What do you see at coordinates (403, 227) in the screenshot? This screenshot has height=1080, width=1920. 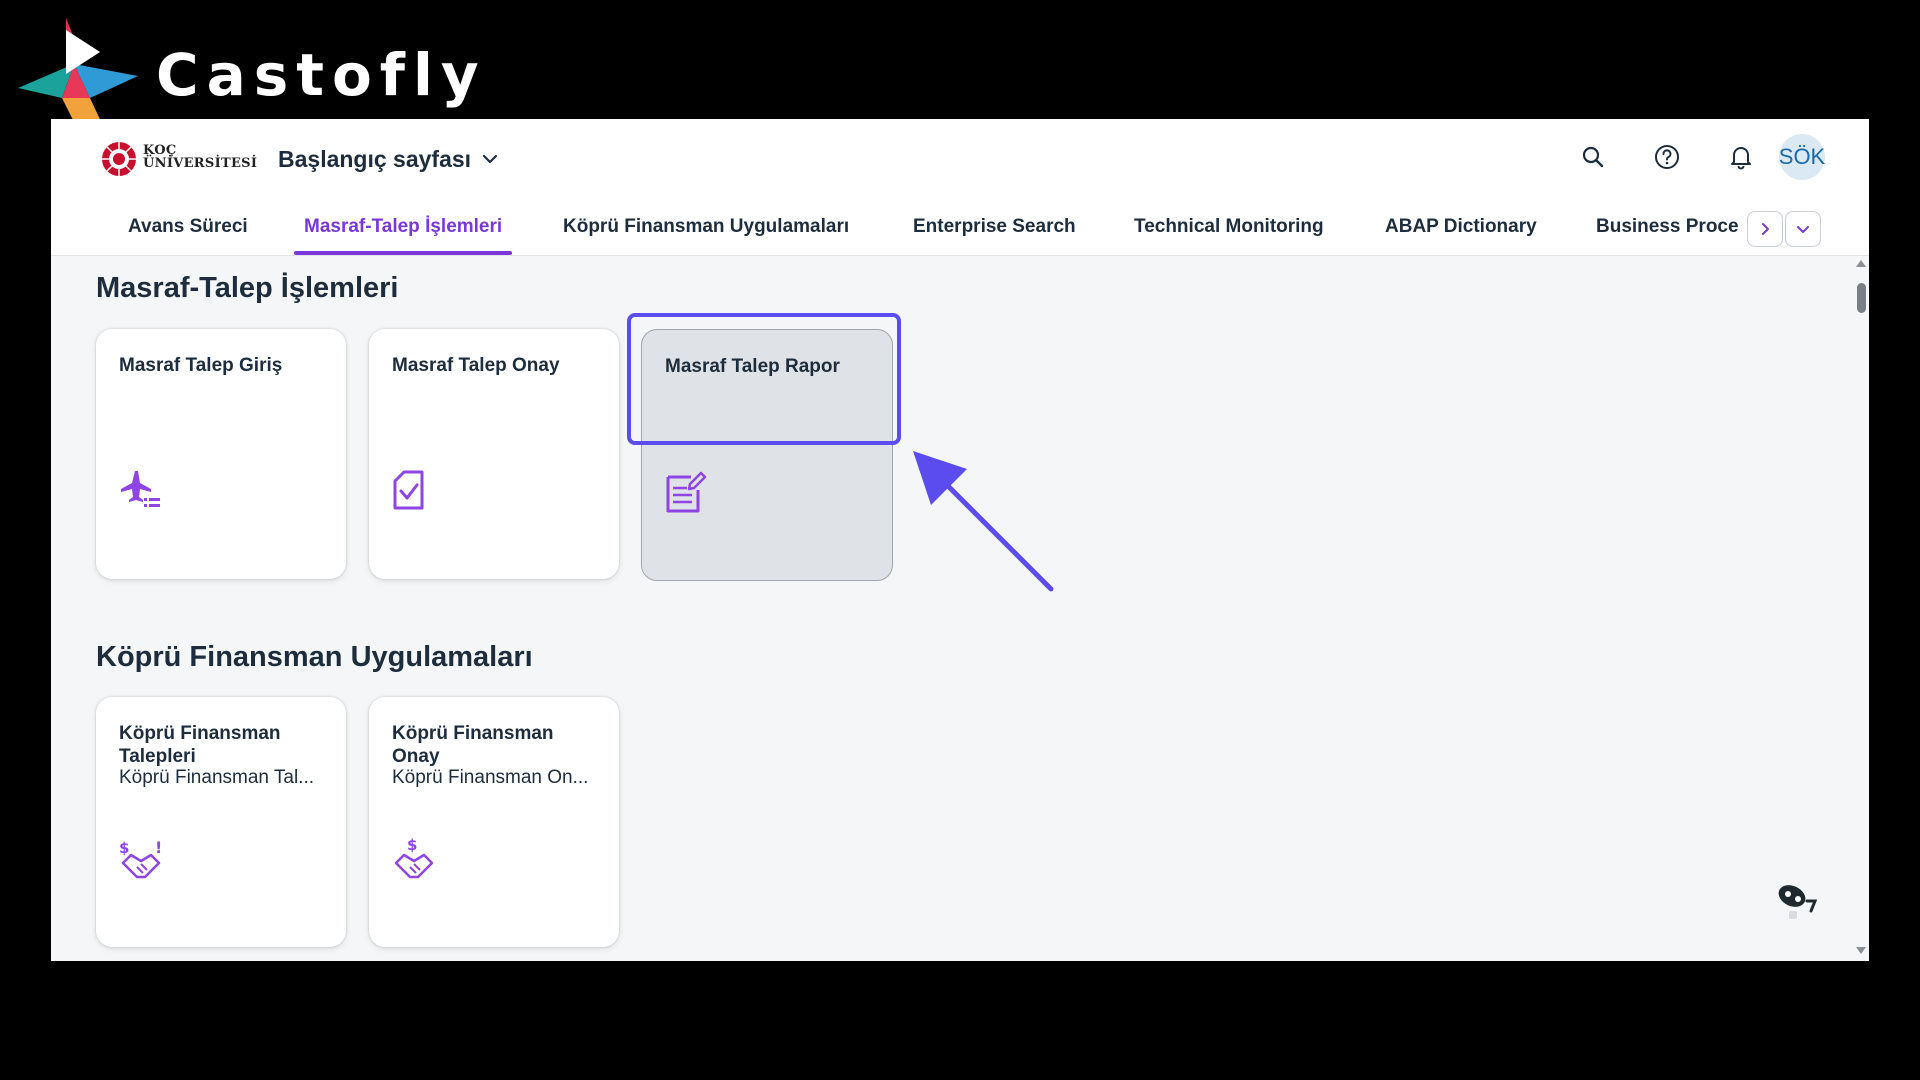 I see `tab-masraf-talep-islemleri: Masraf-Talep İşlemleri` at bounding box center [403, 227].